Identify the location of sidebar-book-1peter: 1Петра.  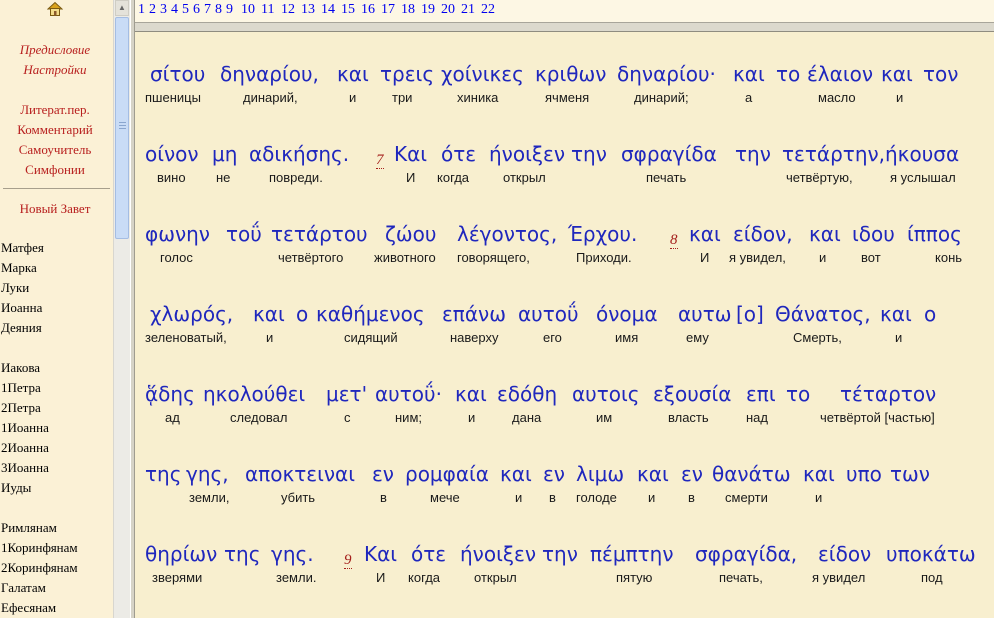
(21, 388).